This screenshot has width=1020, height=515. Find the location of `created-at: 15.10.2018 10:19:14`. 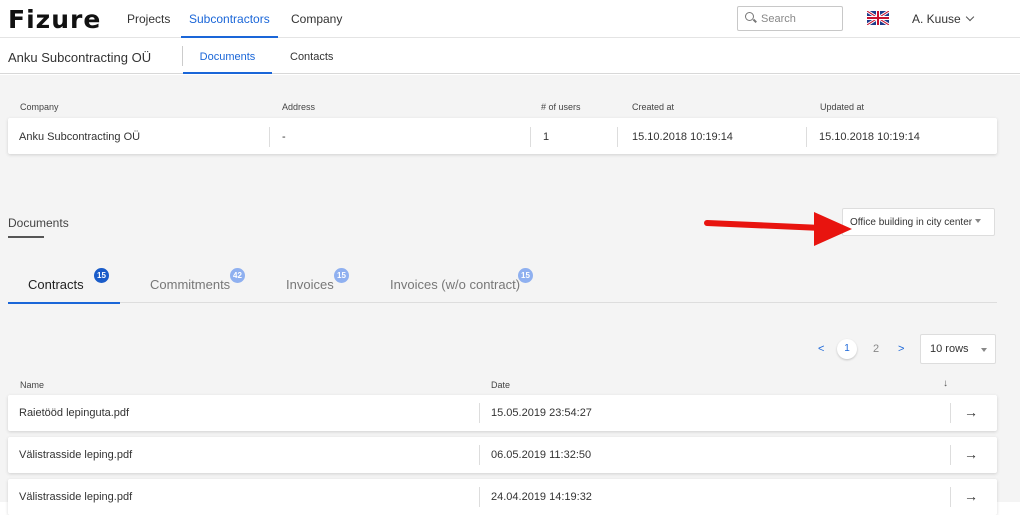

created-at: 15.10.2018 10:19:14 is located at coordinates (682, 137).